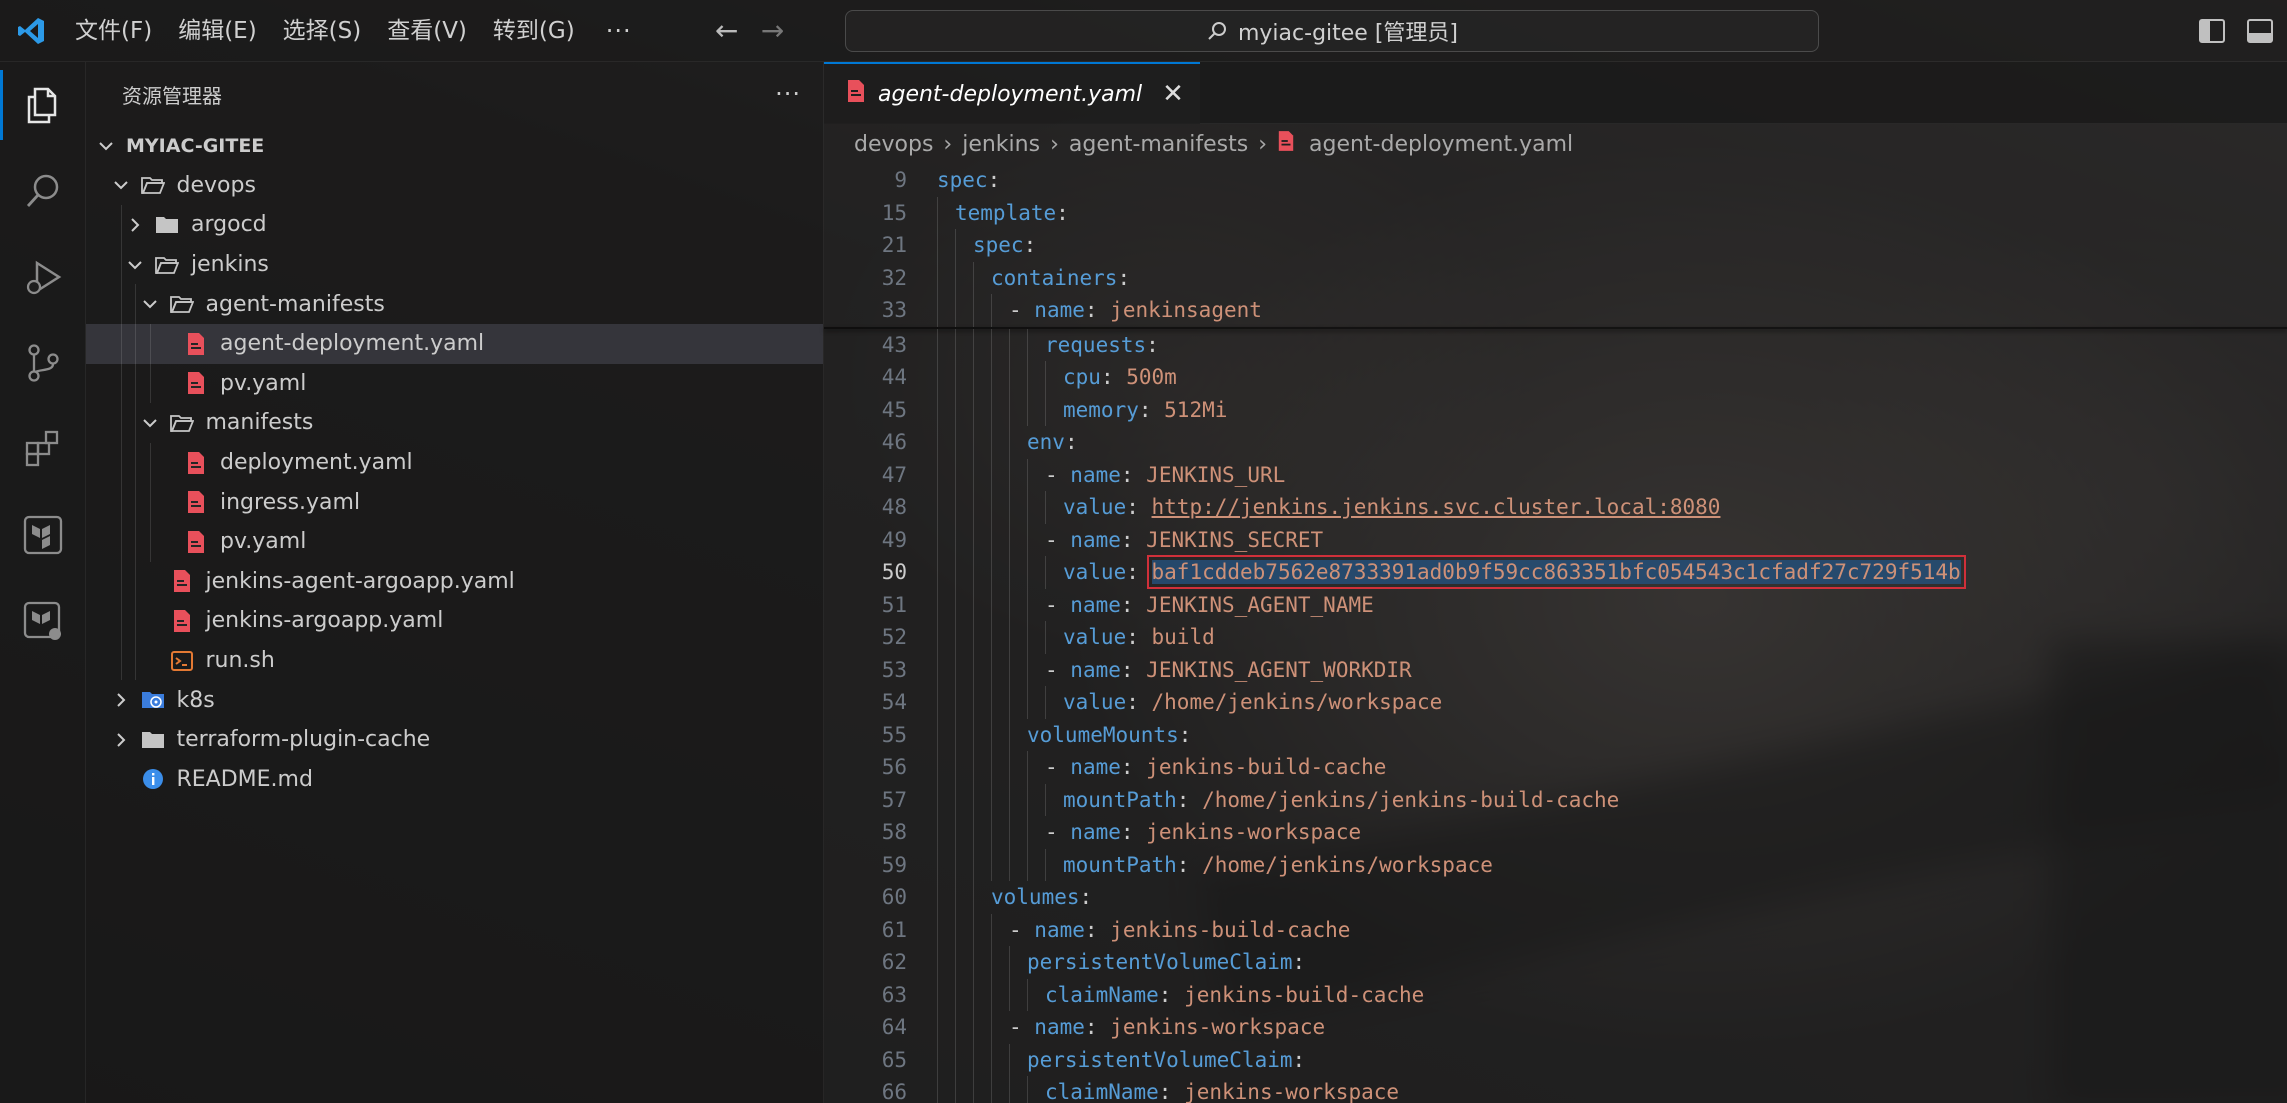  Describe the element at coordinates (217, 31) in the screenshot. I see `menu-item: 编辑(E)` at that location.